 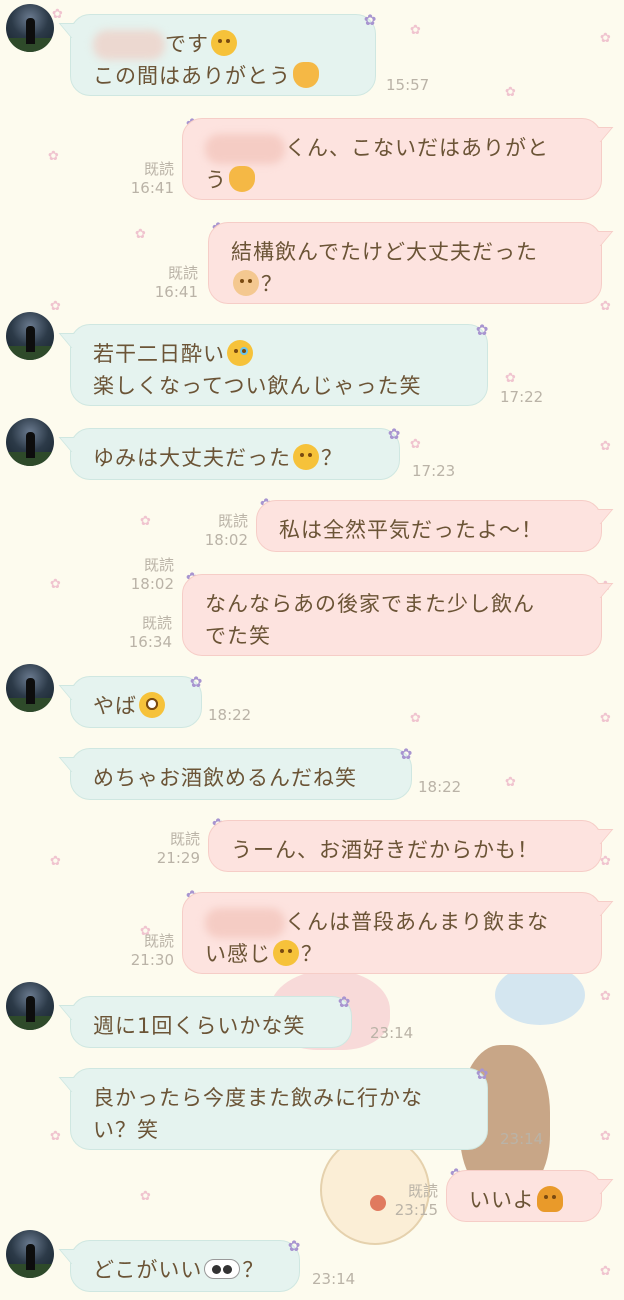 What do you see at coordinates (257, 386) in the screenshot?
I see `message-text: 楽しくなってつい飲んじゃった笑` at bounding box center [257, 386].